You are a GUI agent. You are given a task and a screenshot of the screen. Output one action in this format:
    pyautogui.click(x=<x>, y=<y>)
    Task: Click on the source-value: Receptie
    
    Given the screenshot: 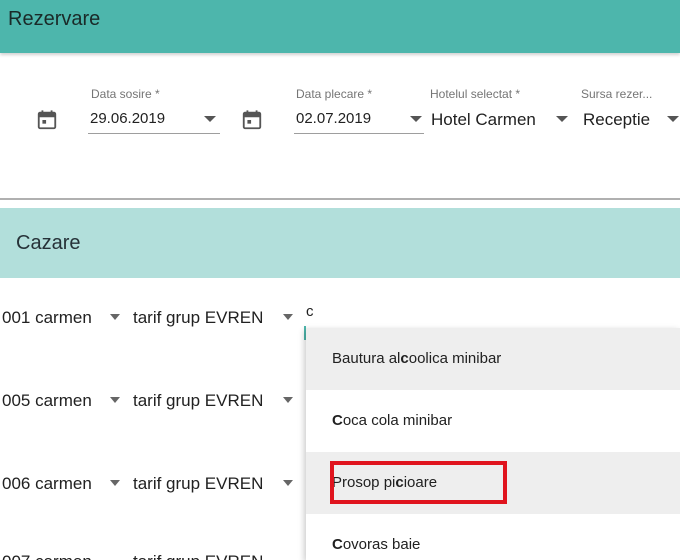 What is the action you would take?
    pyautogui.click(x=616, y=120)
    